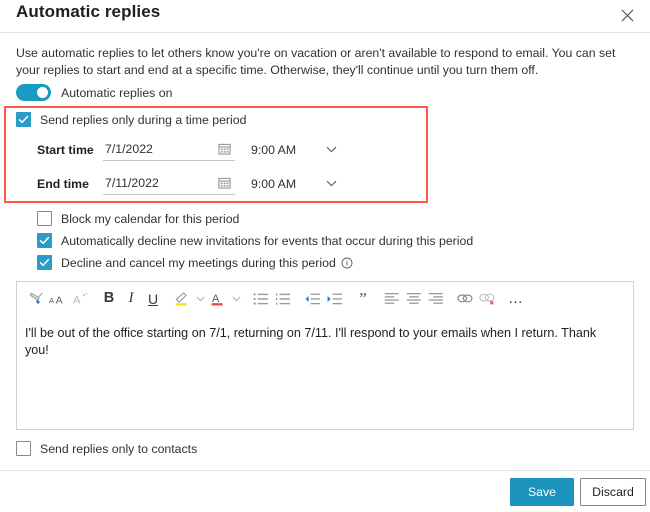  Describe the element at coordinates (218, 299) in the screenshot. I see `font-color-icon: A` at that location.